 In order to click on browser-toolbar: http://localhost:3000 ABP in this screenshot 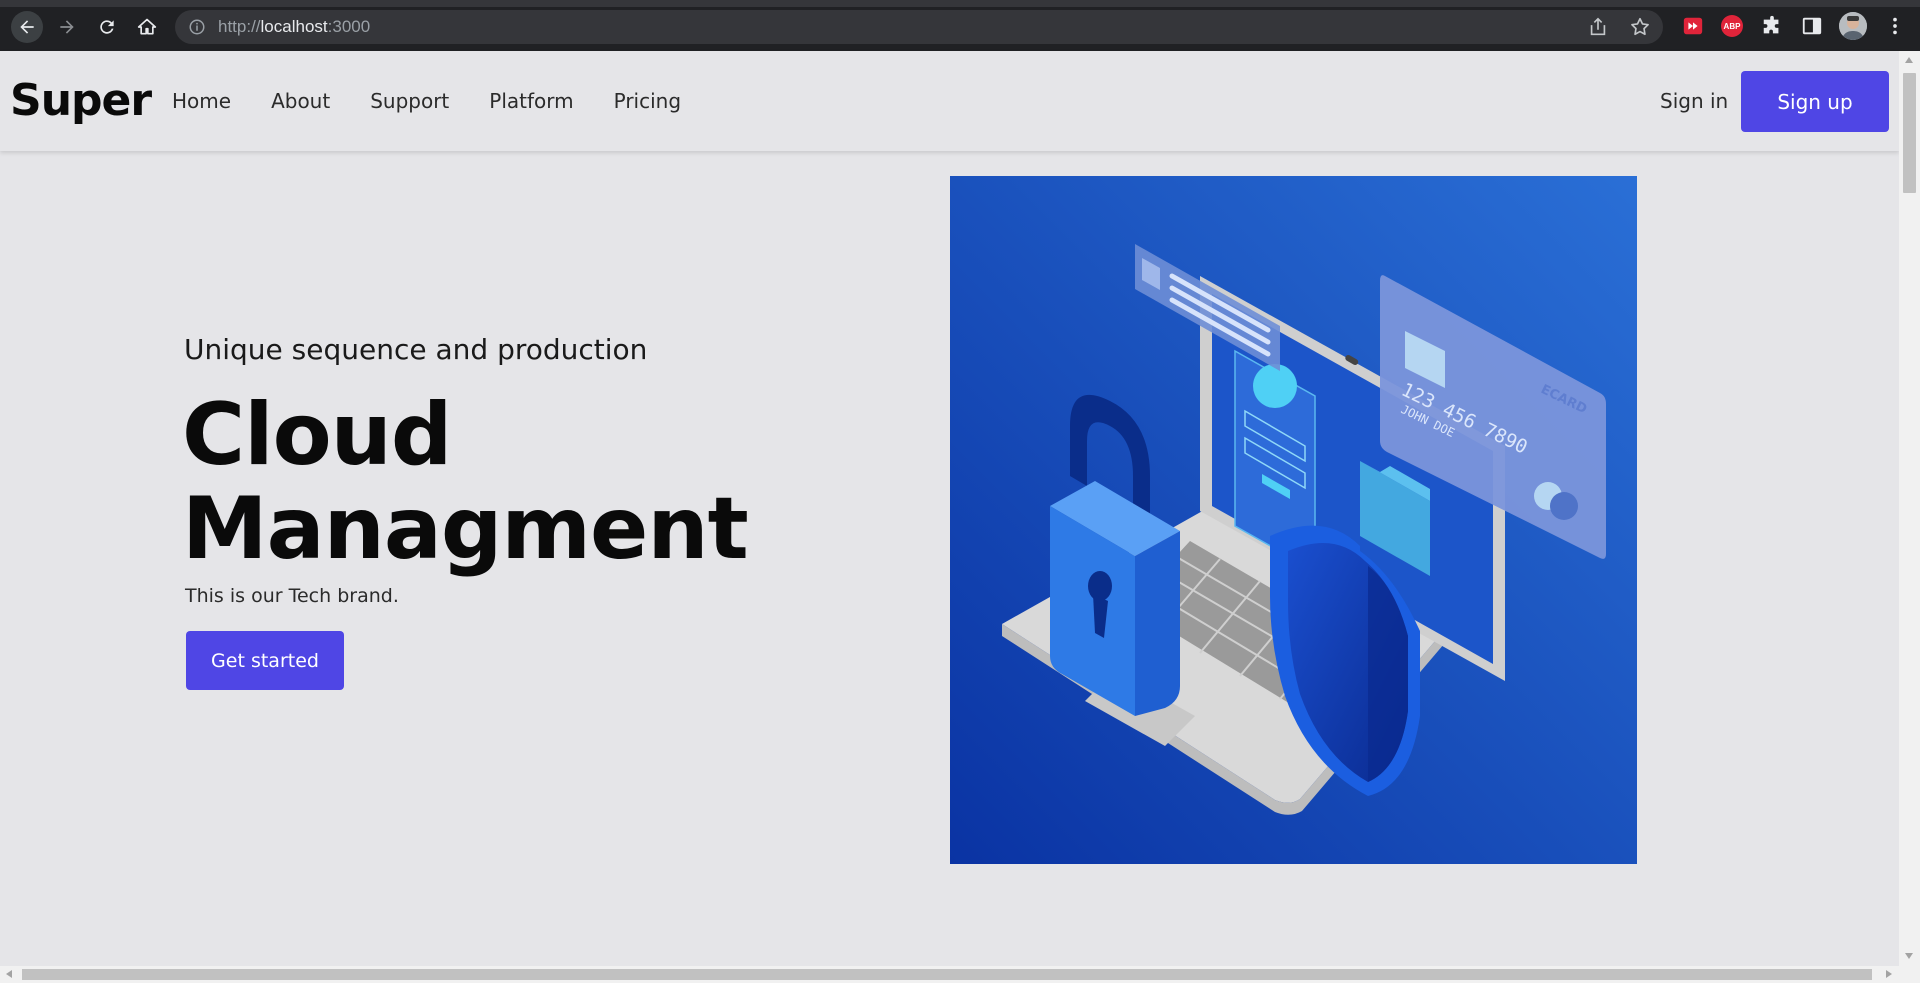, I will do `click(960, 25)`.